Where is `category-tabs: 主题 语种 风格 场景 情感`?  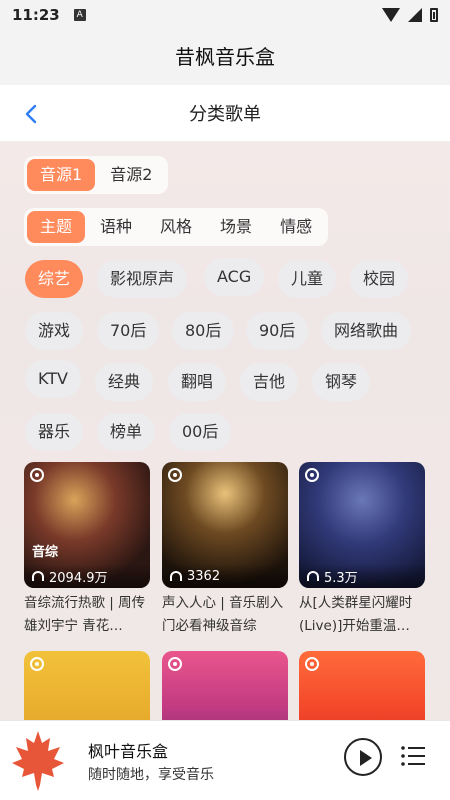 category-tabs: 主题 语种 风格 场景 情感 is located at coordinates (176, 227).